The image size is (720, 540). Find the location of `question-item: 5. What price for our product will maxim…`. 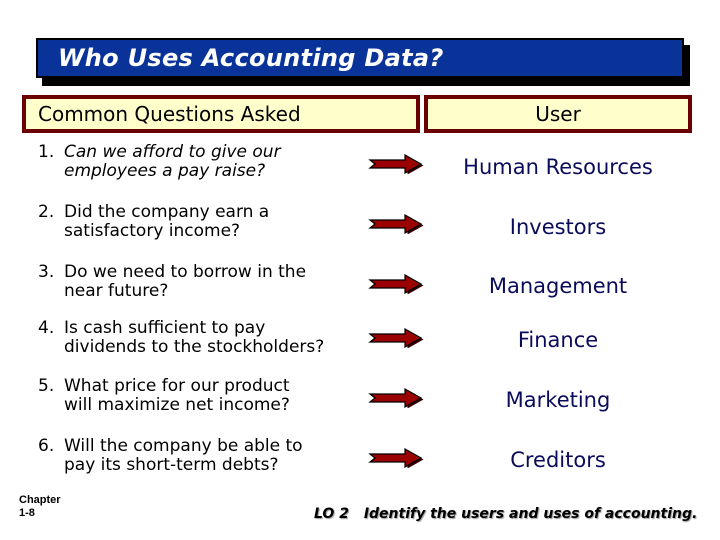

question-item: 5. What price for our product will maxim… is located at coordinates (203, 396).